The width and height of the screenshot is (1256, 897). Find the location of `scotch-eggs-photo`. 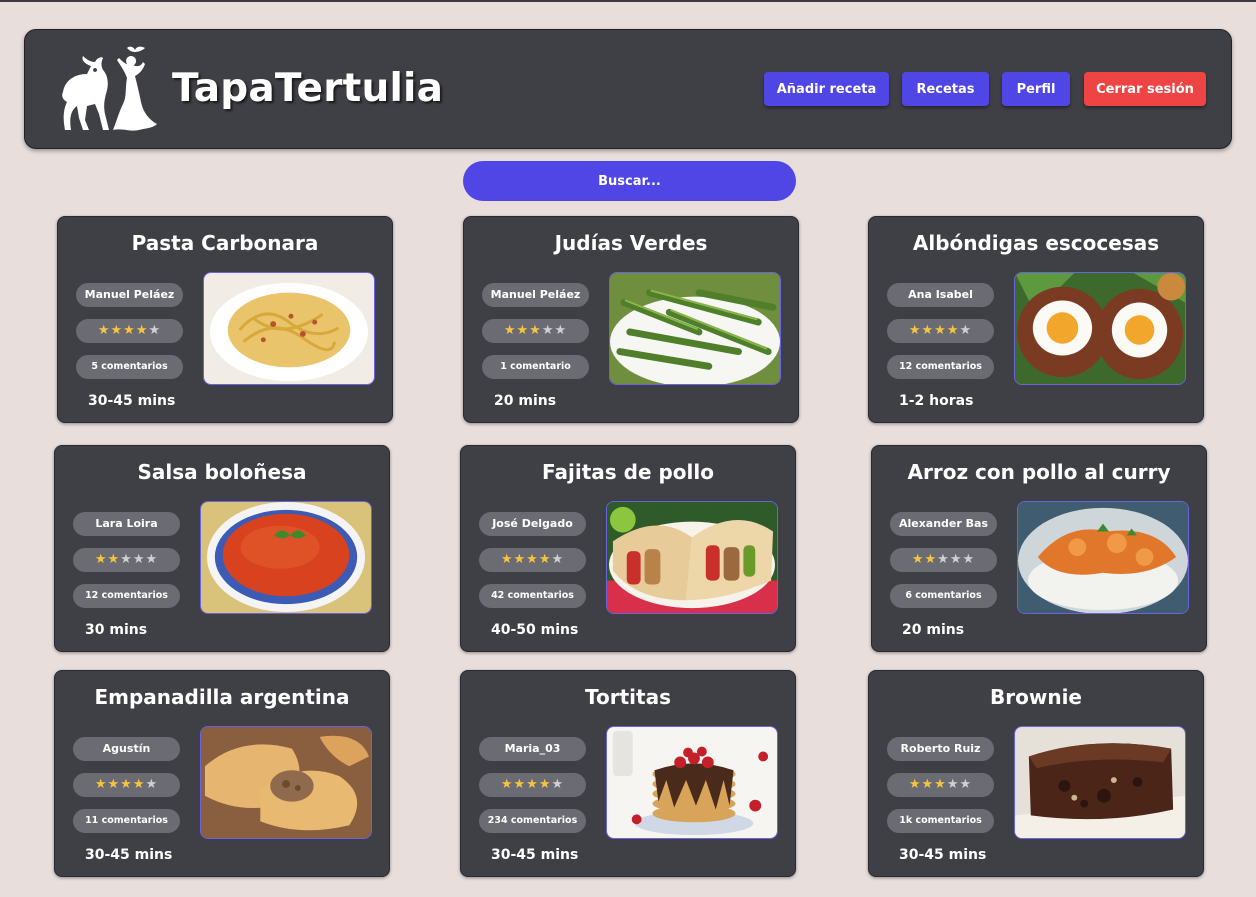

scotch-eggs-photo is located at coordinates (1100, 328).